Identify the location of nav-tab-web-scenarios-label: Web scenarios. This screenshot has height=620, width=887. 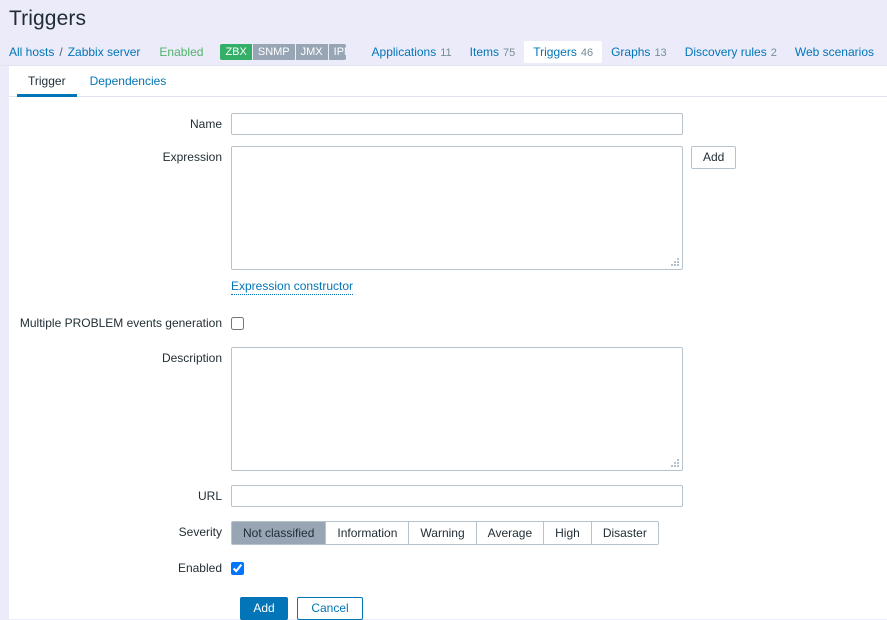
(834, 51).